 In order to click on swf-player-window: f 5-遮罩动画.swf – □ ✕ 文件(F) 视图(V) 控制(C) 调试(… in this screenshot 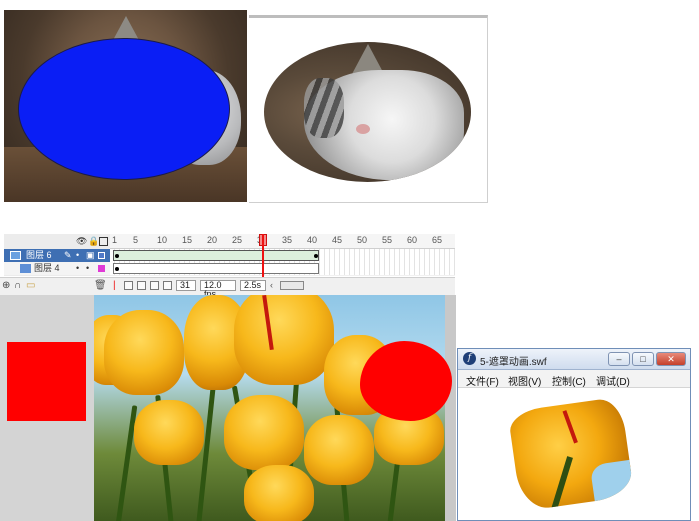, I will do `click(574, 434)`.